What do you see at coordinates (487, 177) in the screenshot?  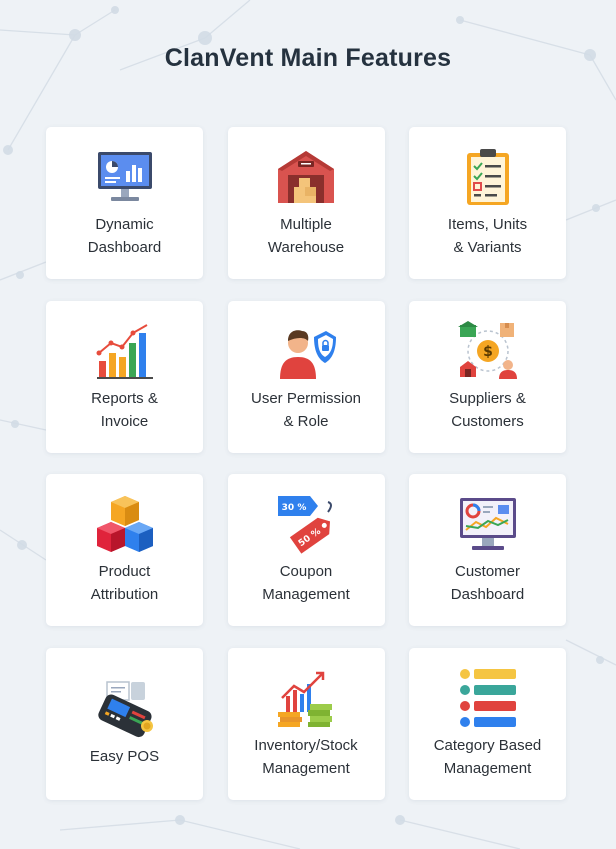 I see `clipboard-checklist-icon` at bounding box center [487, 177].